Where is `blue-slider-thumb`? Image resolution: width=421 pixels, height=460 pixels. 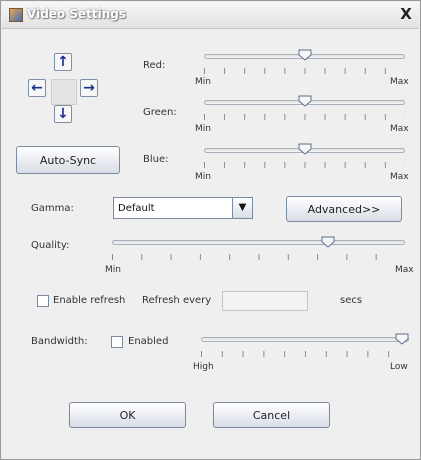
blue-slider-thumb is located at coordinates (305, 149).